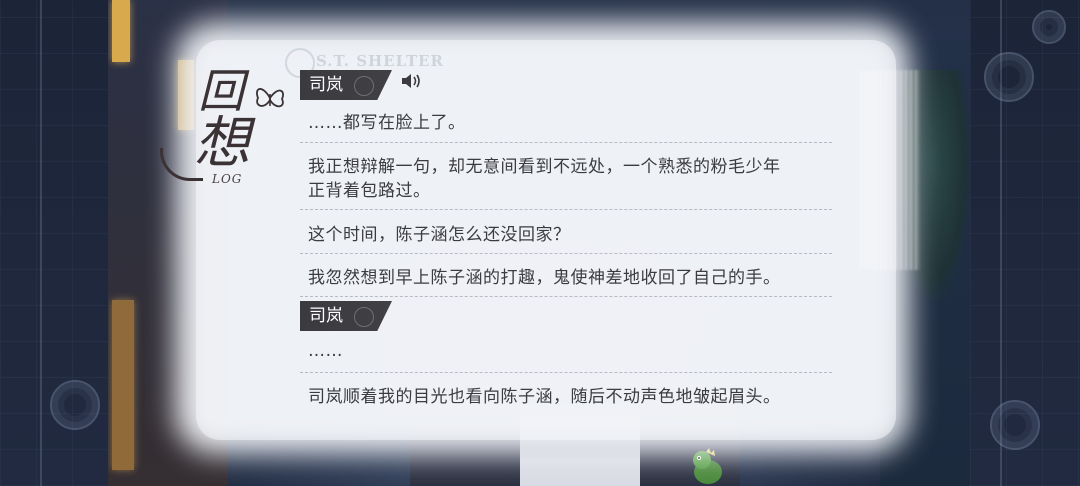  I want to click on title-subtitle: LOG, so click(227, 179).